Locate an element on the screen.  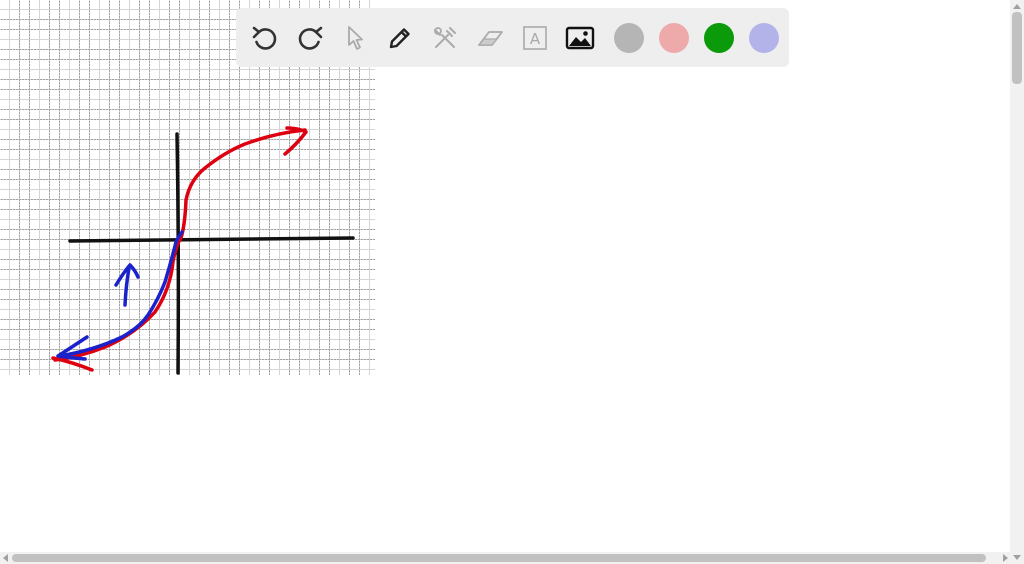
image-icon is located at coordinates (580, 37).